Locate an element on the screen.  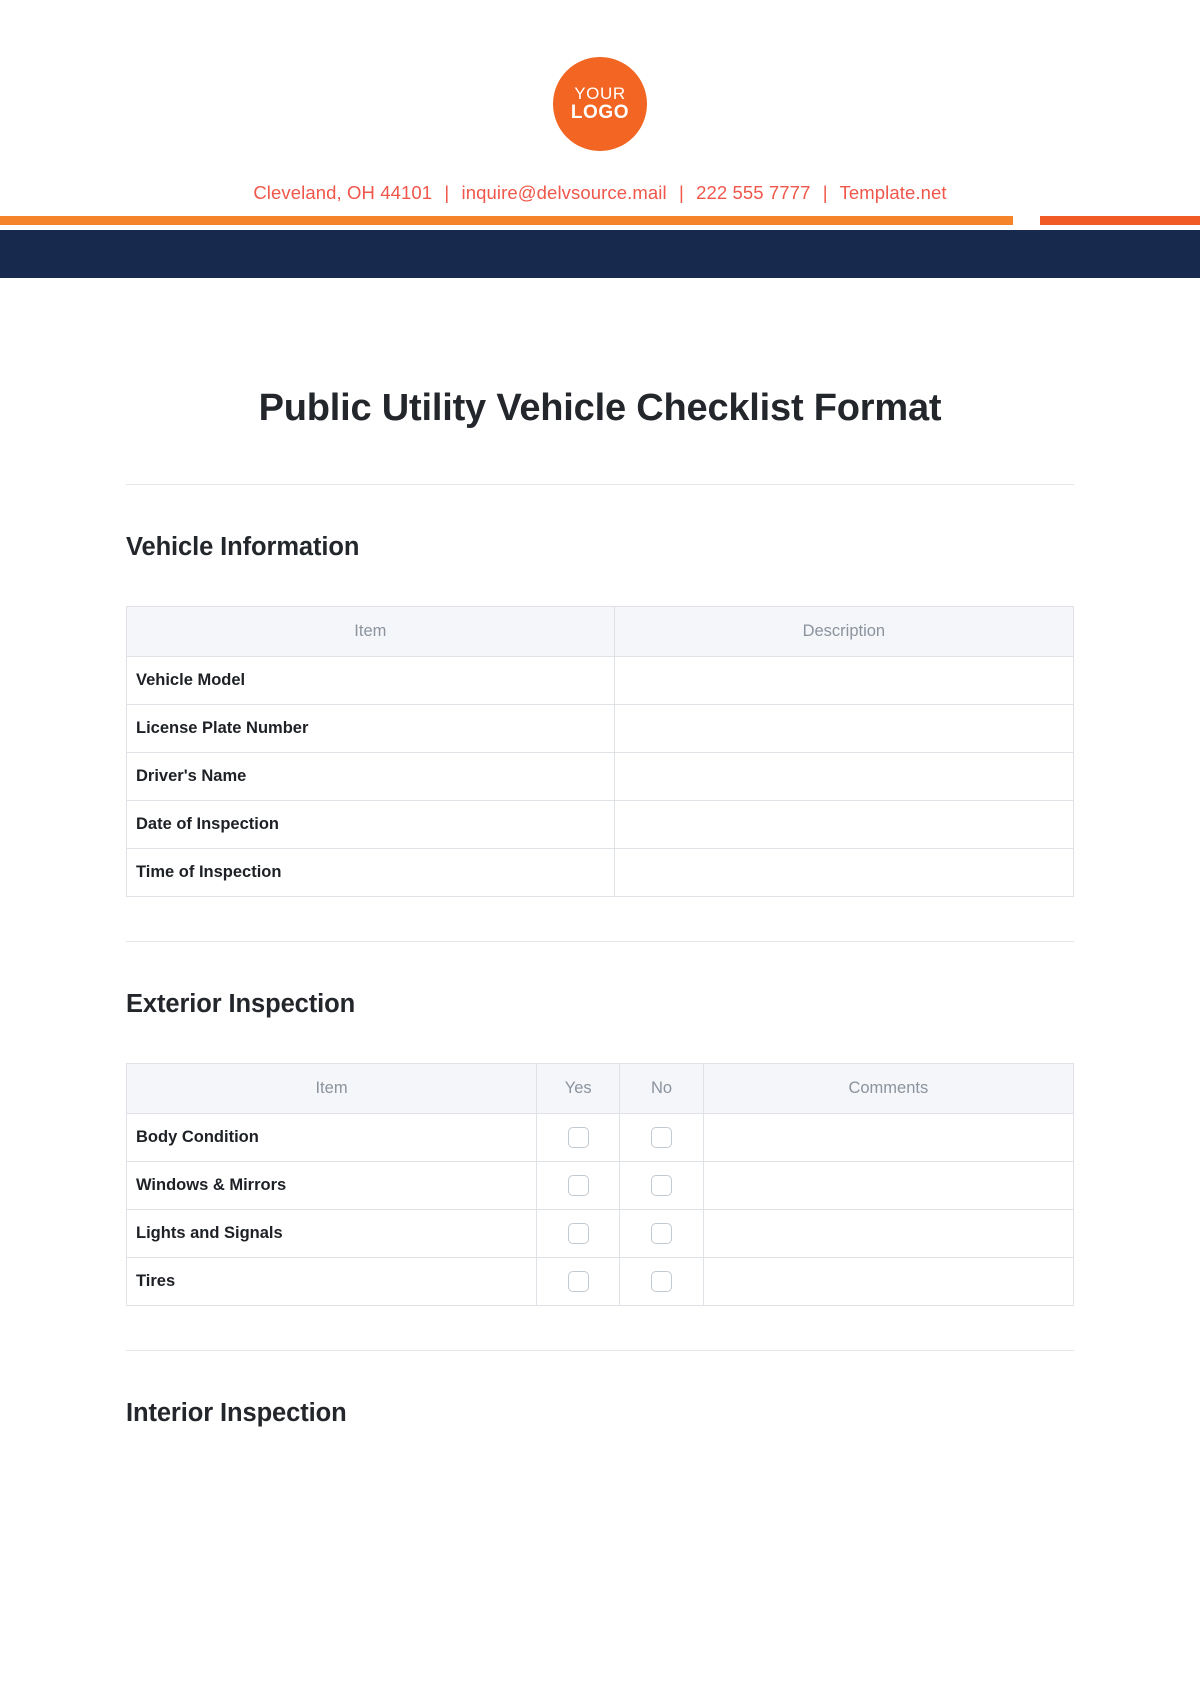
table-row: Windows & Mirrors is located at coordinates (600, 1185).